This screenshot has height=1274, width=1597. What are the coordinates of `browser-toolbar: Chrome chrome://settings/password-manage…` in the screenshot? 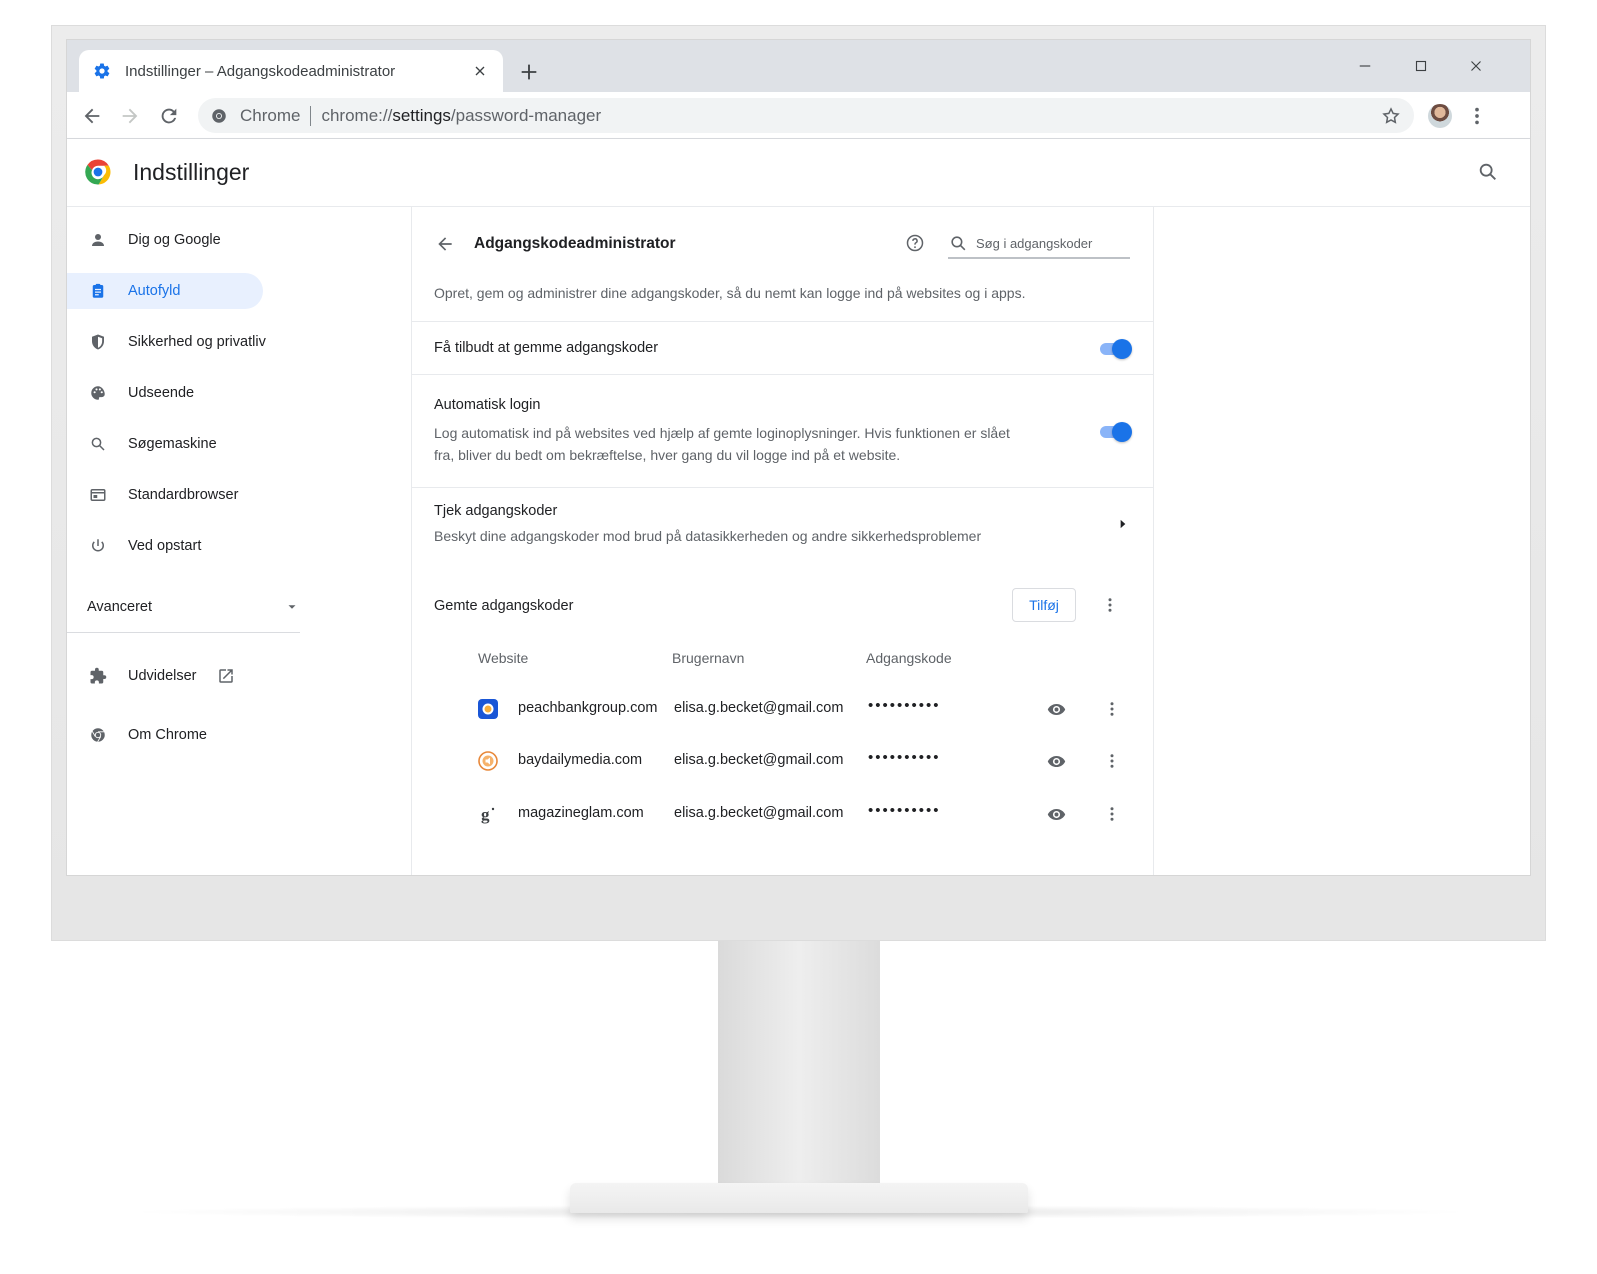 It's located at (798, 115).